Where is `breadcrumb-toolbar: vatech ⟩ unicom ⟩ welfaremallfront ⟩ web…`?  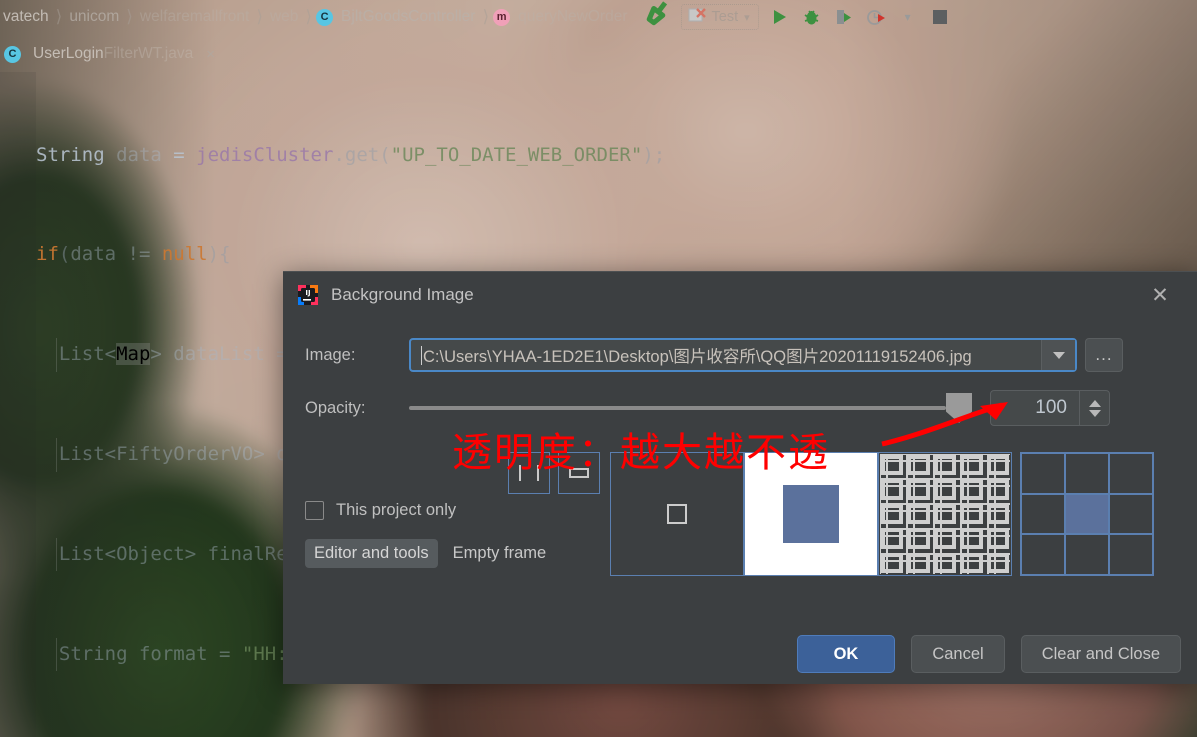
breadcrumb-toolbar: vatech ⟩ unicom ⟩ welfaremallfront ⟩ web… is located at coordinates (598, 17).